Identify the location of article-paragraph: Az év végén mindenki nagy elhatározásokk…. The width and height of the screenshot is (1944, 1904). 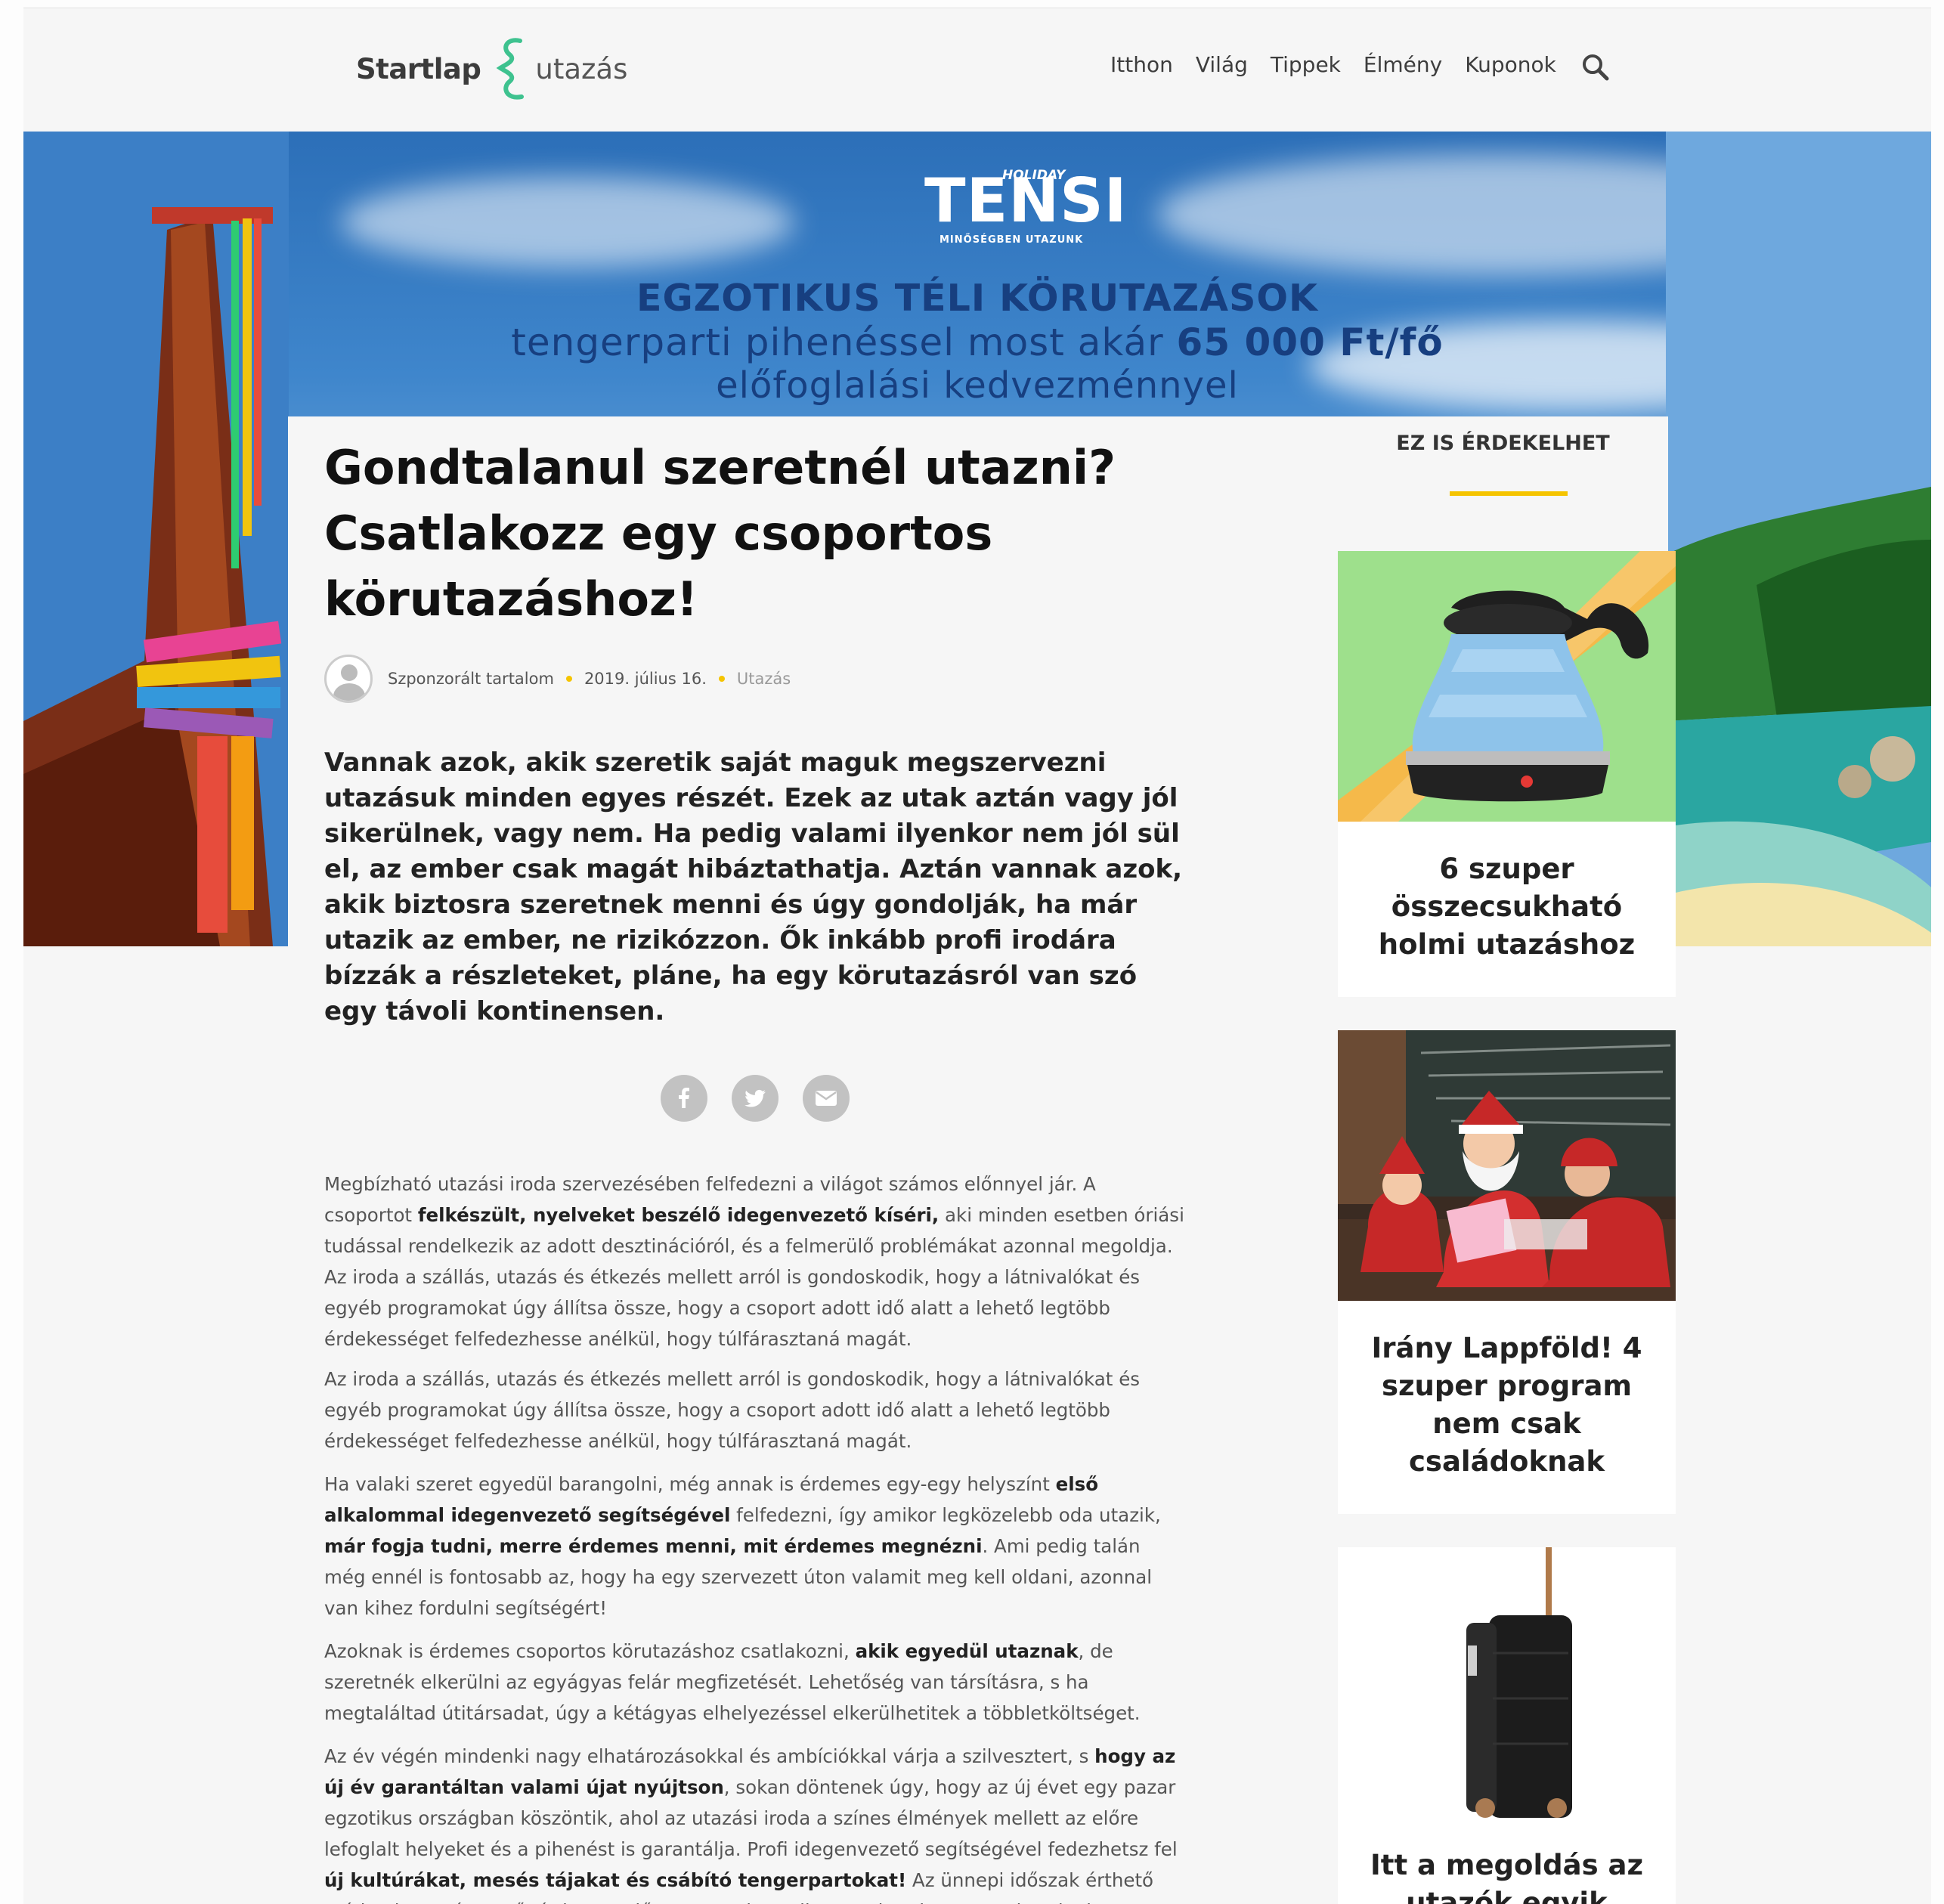
(755, 1822).